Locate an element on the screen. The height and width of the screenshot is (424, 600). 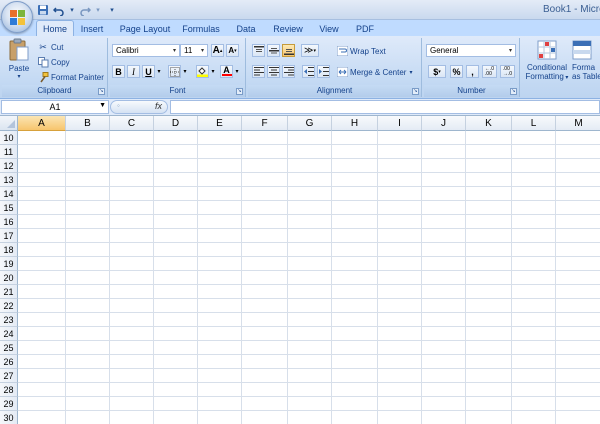
font-launcher-icon: ↘ is located at coordinates (239, 91).